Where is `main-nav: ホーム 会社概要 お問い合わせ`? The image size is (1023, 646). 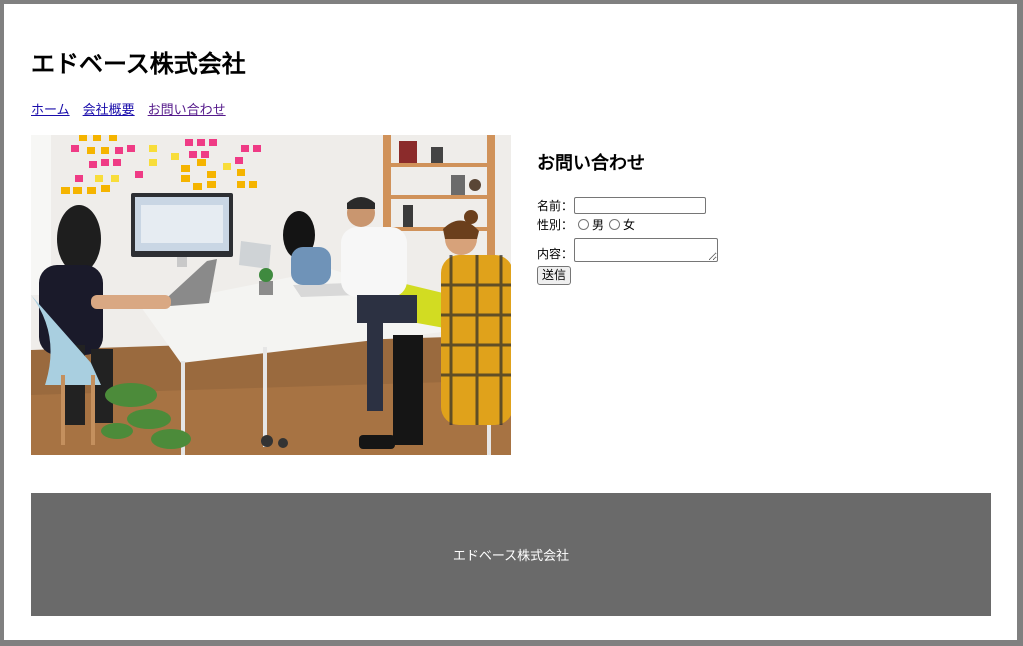
main-nav: ホーム 会社概要 お問い合わせ is located at coordinates (128, 111).